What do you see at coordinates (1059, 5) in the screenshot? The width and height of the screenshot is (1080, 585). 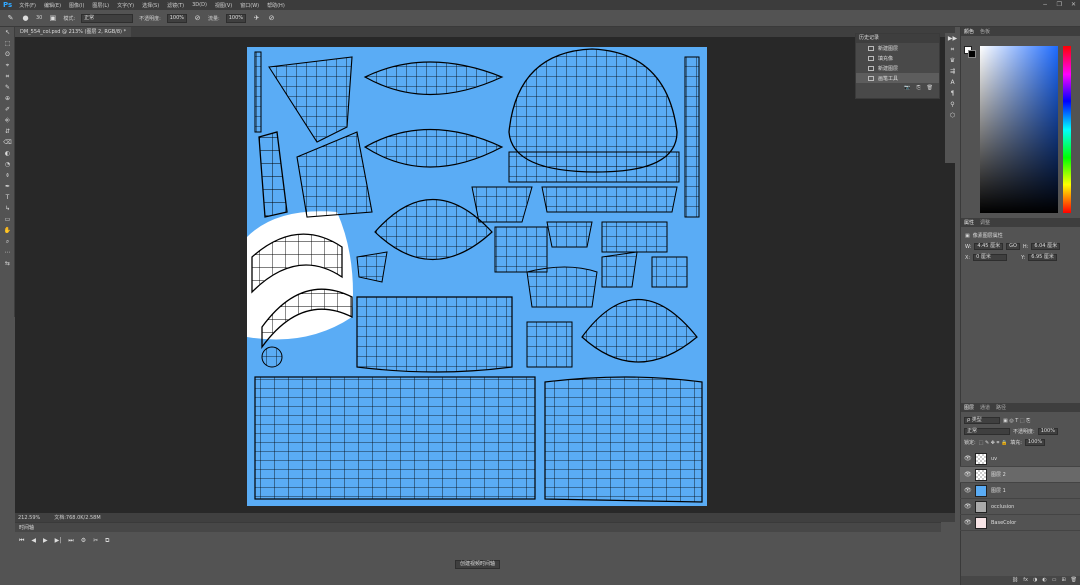 I see `restore-button: ❐` at bounding box center [1059, 5].